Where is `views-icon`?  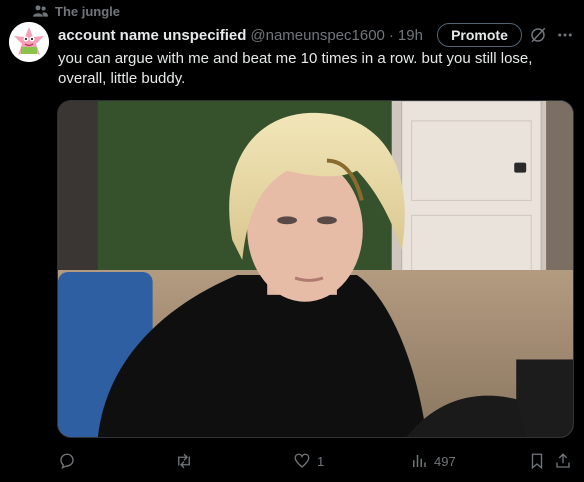
views-icon is located at coordinates (419, 461).